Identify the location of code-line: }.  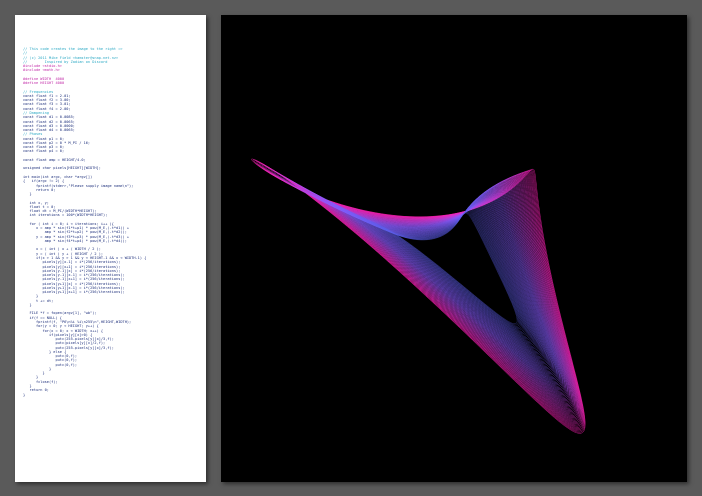
(24, 394).